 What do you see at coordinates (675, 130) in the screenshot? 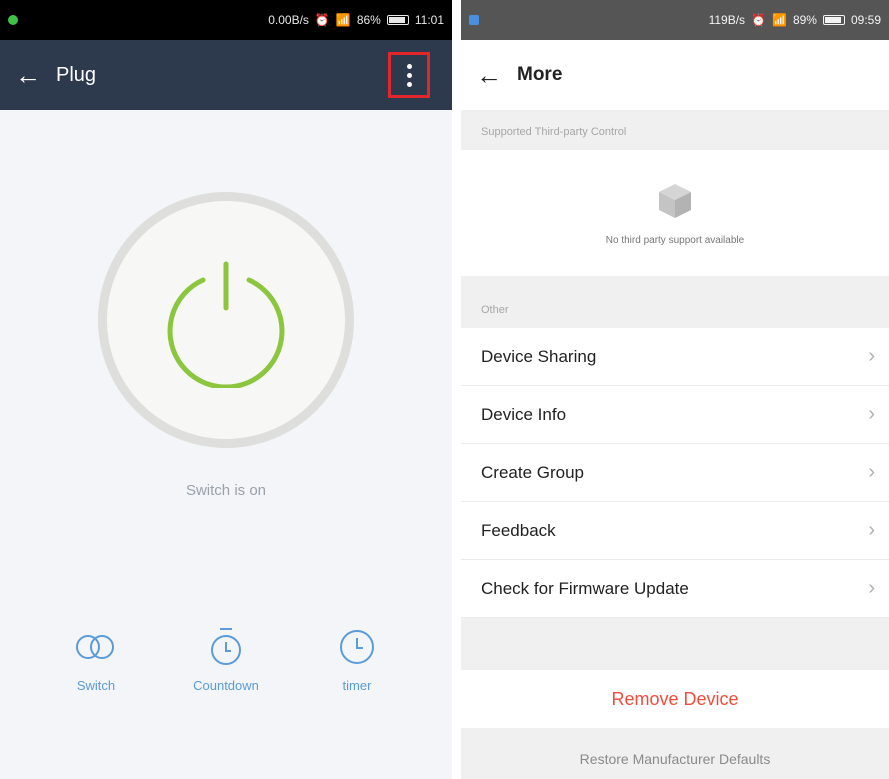
I see `third-party-section-label: Supported Third-party Control` at bounding box center [675, 130].